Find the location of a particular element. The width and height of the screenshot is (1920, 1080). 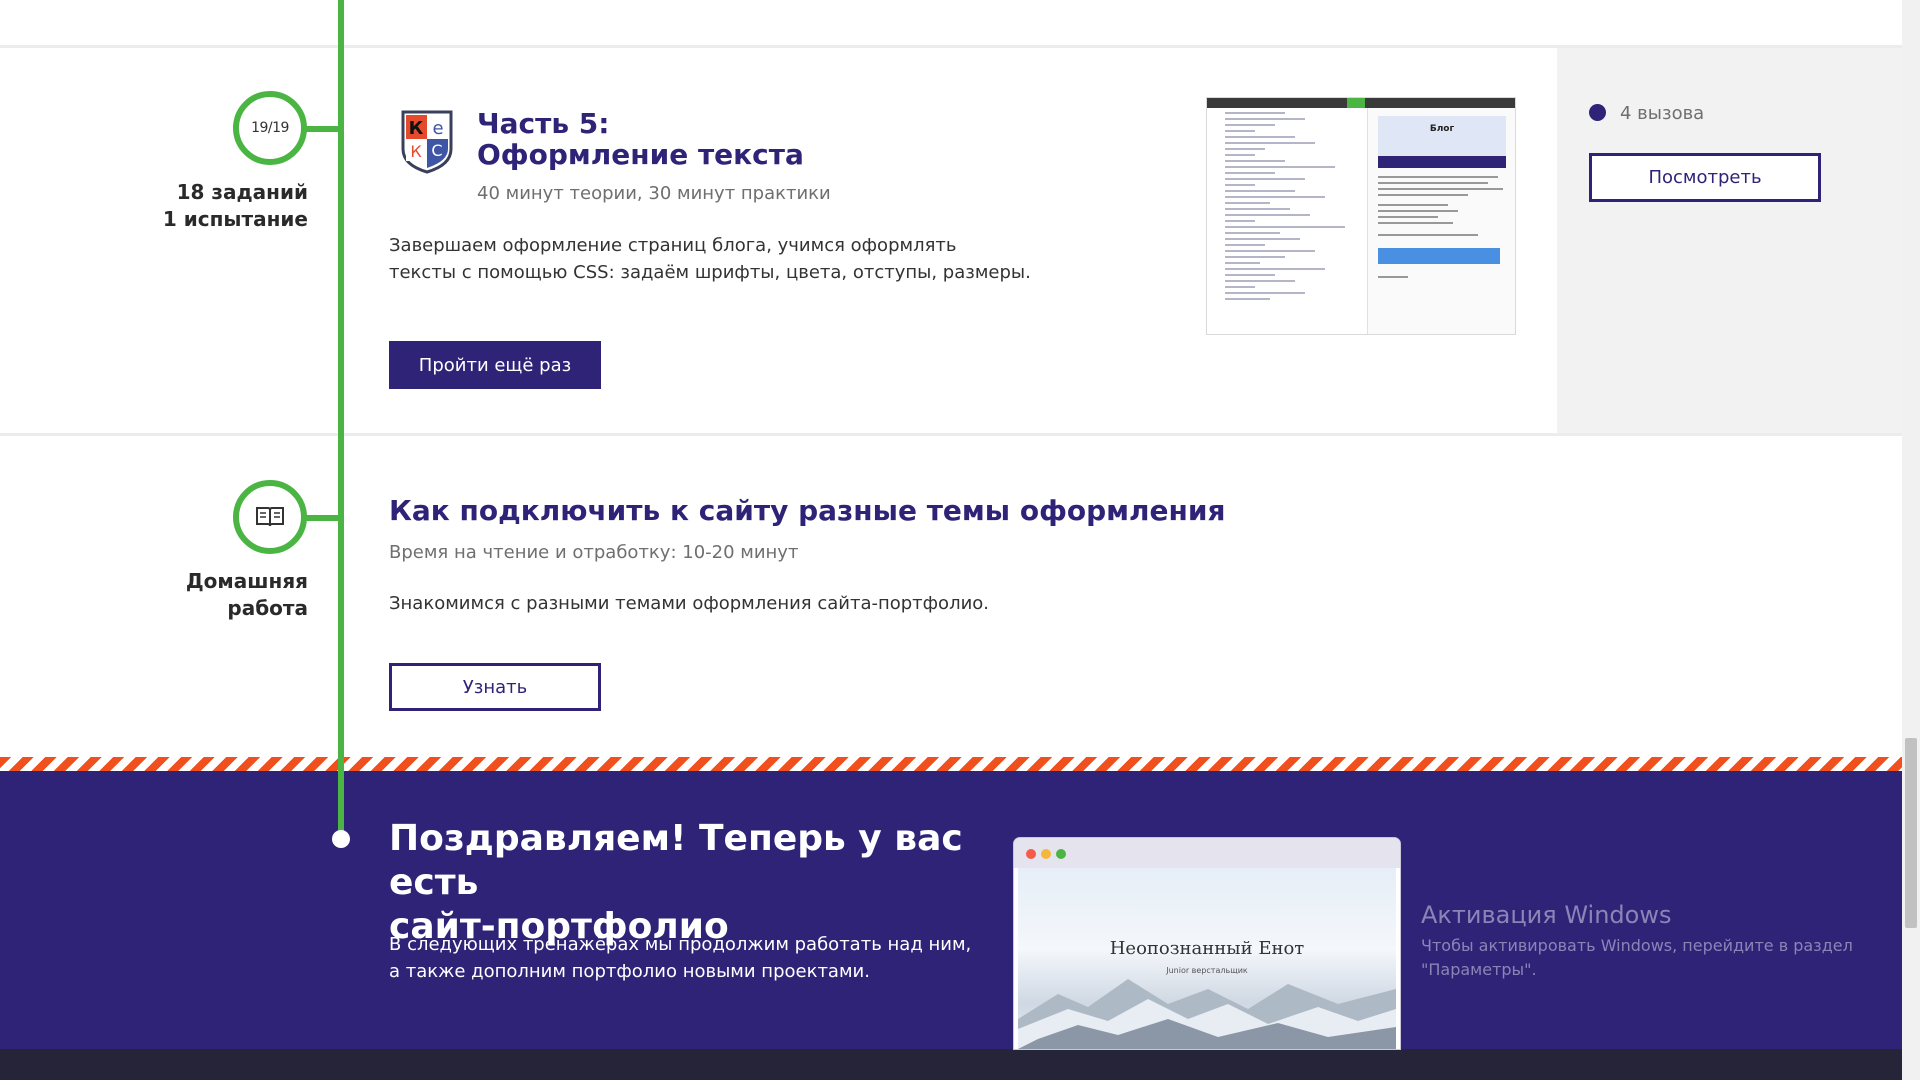

part-meta: 40 минут теории, 30 минут практики is located at coordinates (654, 193).